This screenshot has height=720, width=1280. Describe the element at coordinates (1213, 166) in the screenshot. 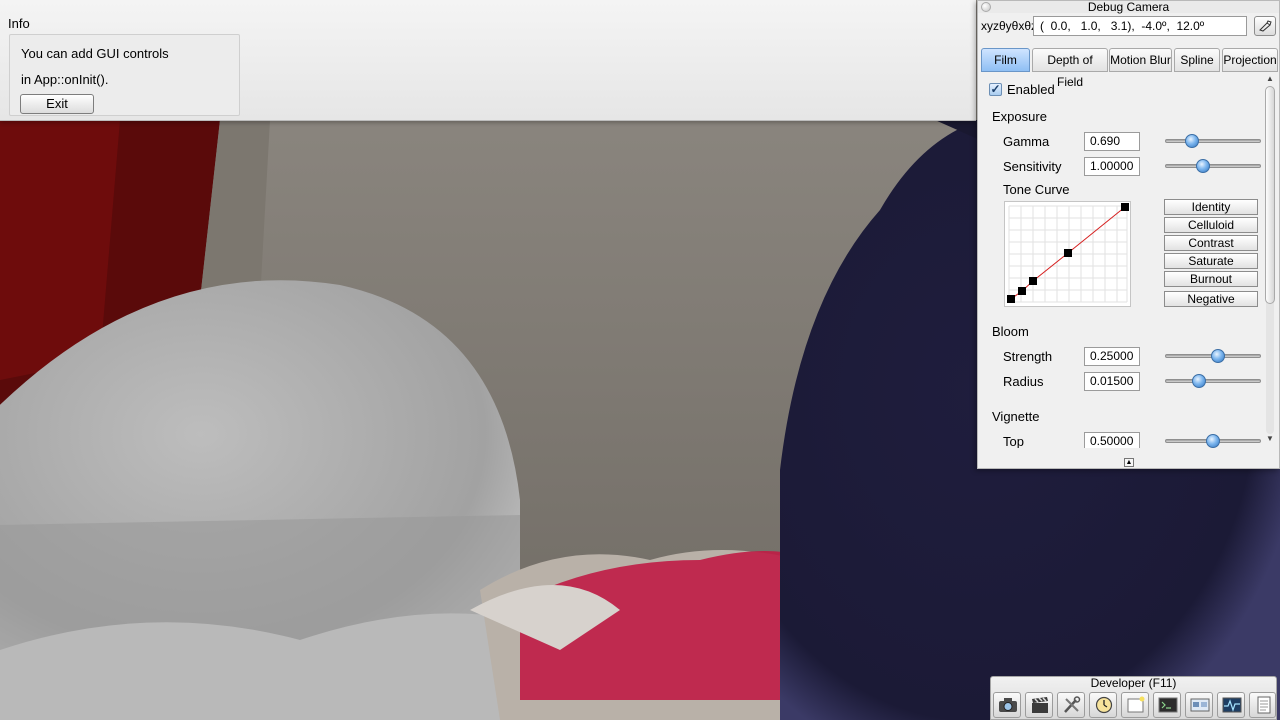

I see `sensitivity-slider` at that location.